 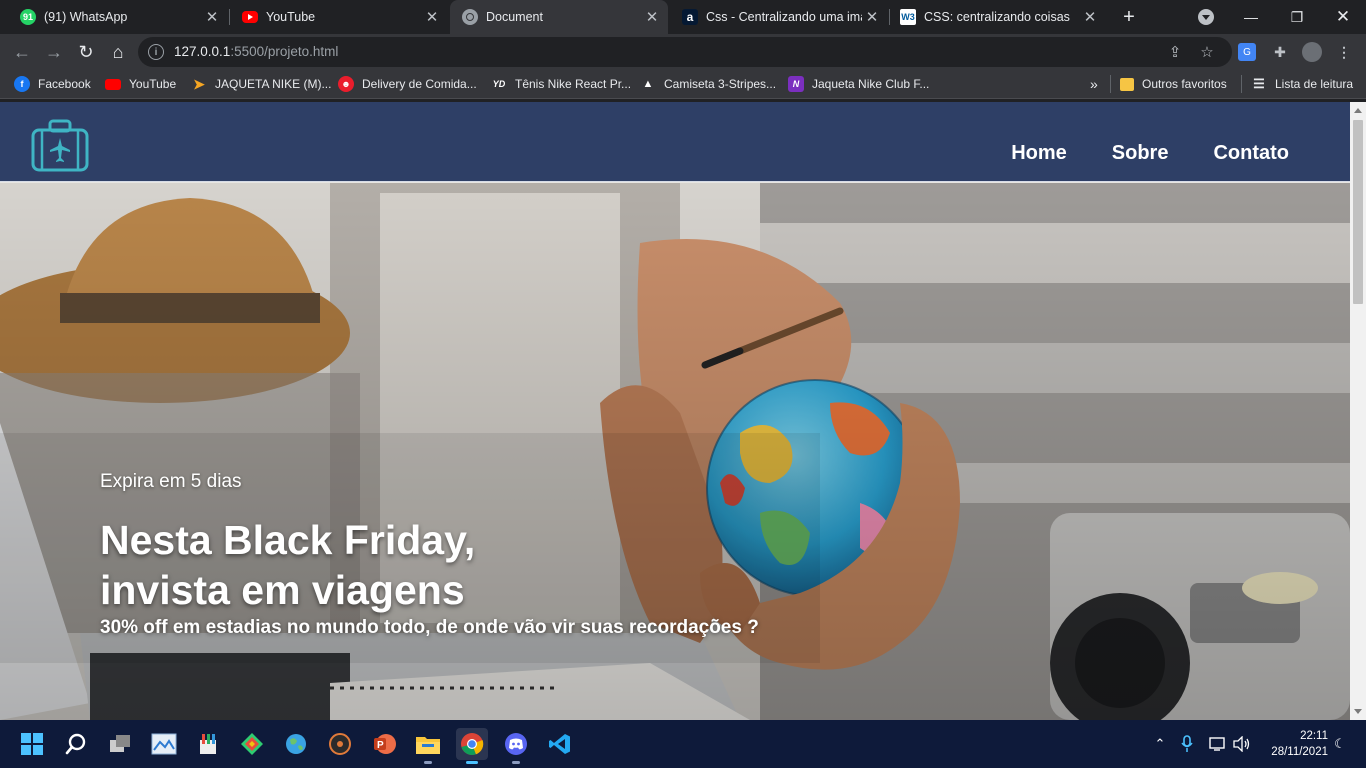 What do you see at coordinates (1207, 52) in the screenshot?
I see `bookmark-star-icon: ☆` at bounding box center [1207, 52].